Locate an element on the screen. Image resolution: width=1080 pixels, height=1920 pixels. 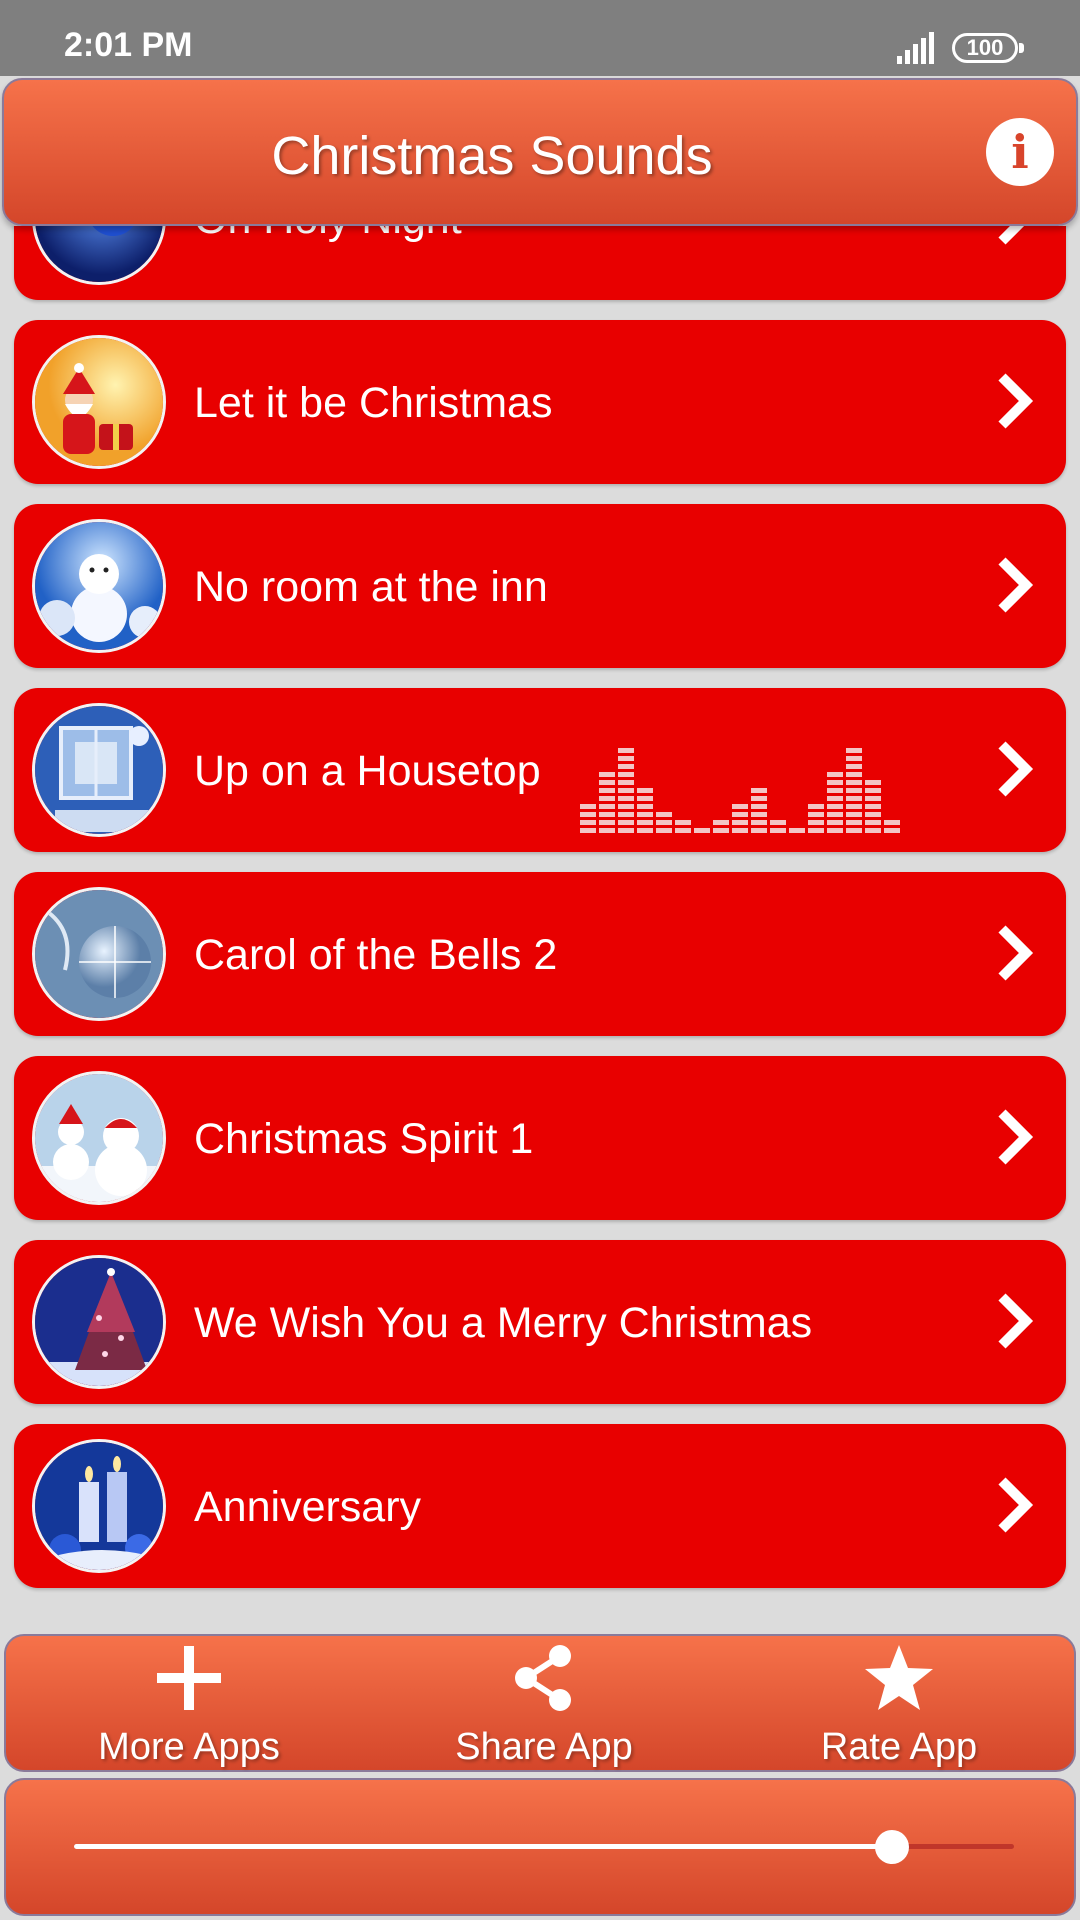
song-title: Let it be Christmas is located at coordinates (373, 403).